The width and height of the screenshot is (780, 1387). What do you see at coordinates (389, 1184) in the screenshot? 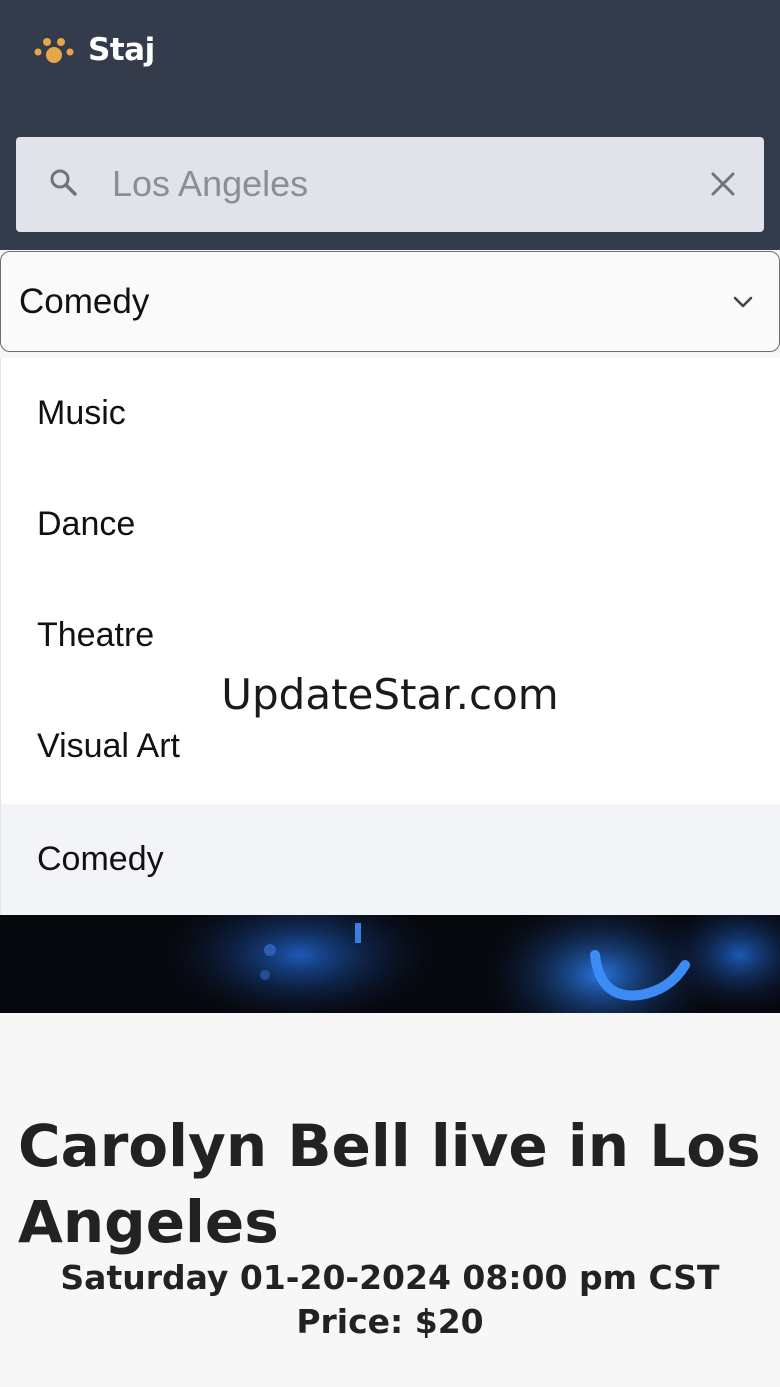
I see `event-title: Carolyn Bell live in Los Angeles` at bounding box center [389, 1184].